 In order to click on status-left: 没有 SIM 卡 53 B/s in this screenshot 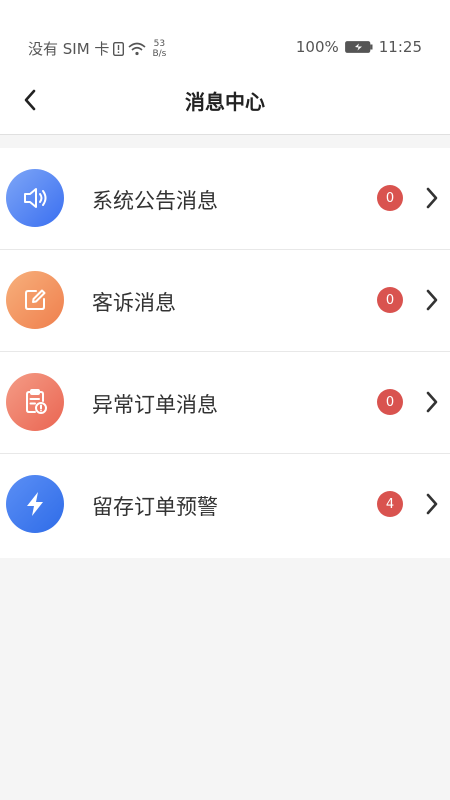, I will do `click(97, 48)`.